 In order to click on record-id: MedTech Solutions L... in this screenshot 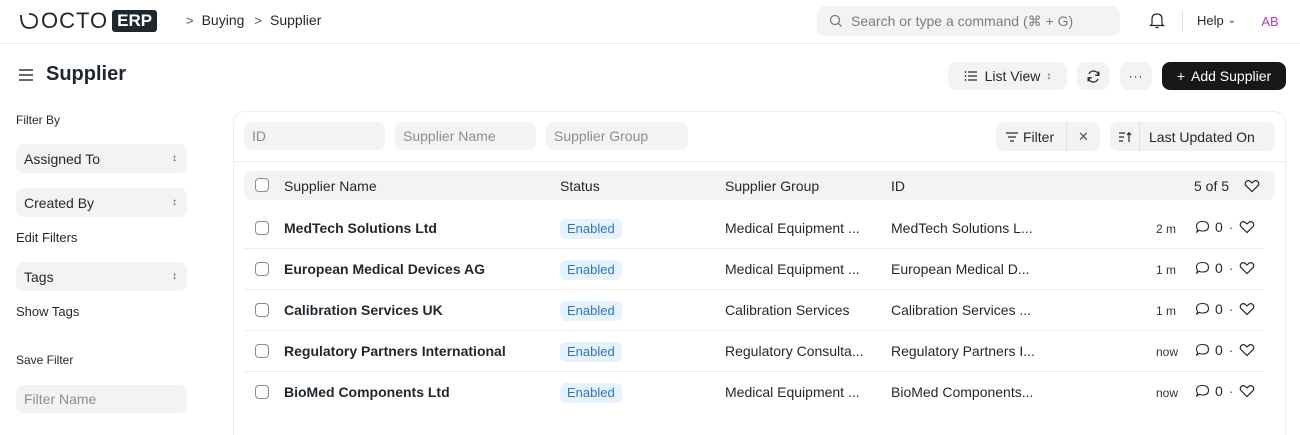, I will do `click(962, 228)`.